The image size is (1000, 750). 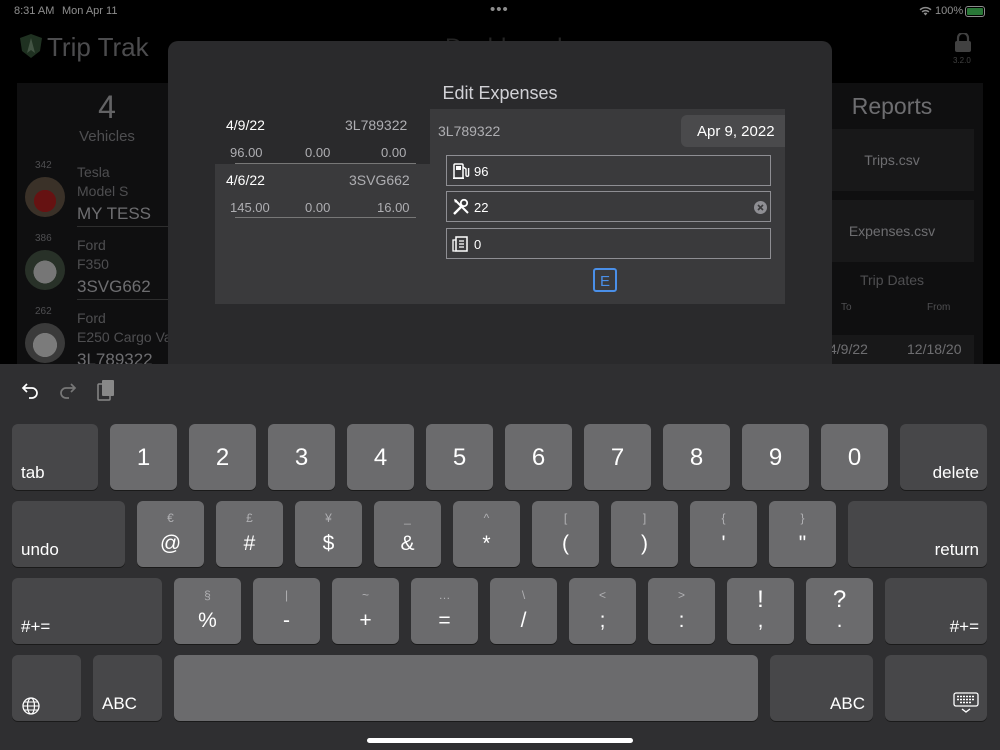 I want to click on key-2: 2, so click(x=222, y=457).